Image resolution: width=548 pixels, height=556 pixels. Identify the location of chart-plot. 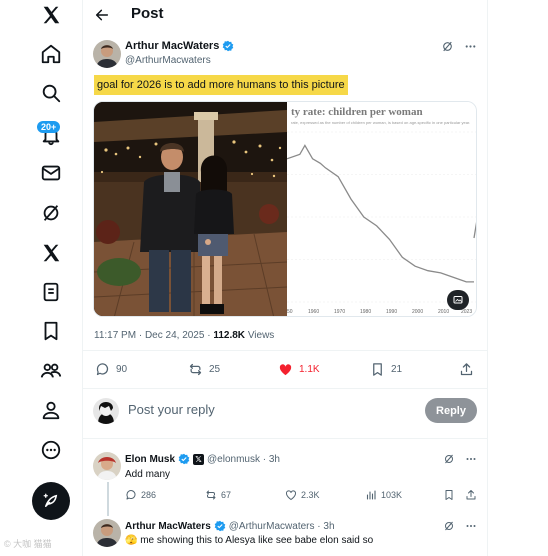
(381, 217).